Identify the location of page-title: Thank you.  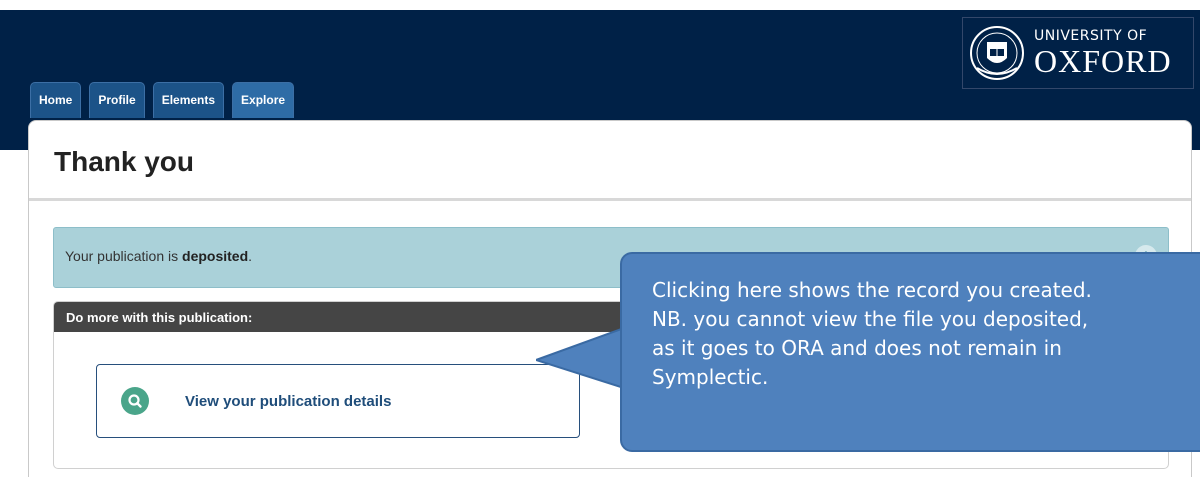
(124, 161).